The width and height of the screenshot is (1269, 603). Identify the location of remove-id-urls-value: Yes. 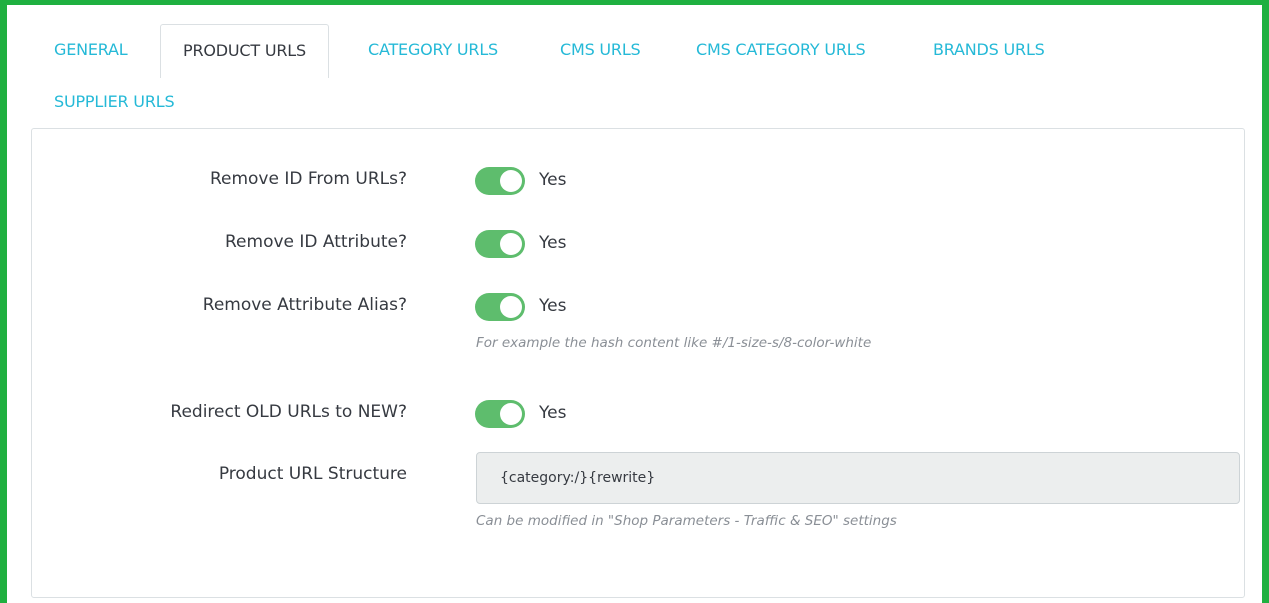
(553, 180).